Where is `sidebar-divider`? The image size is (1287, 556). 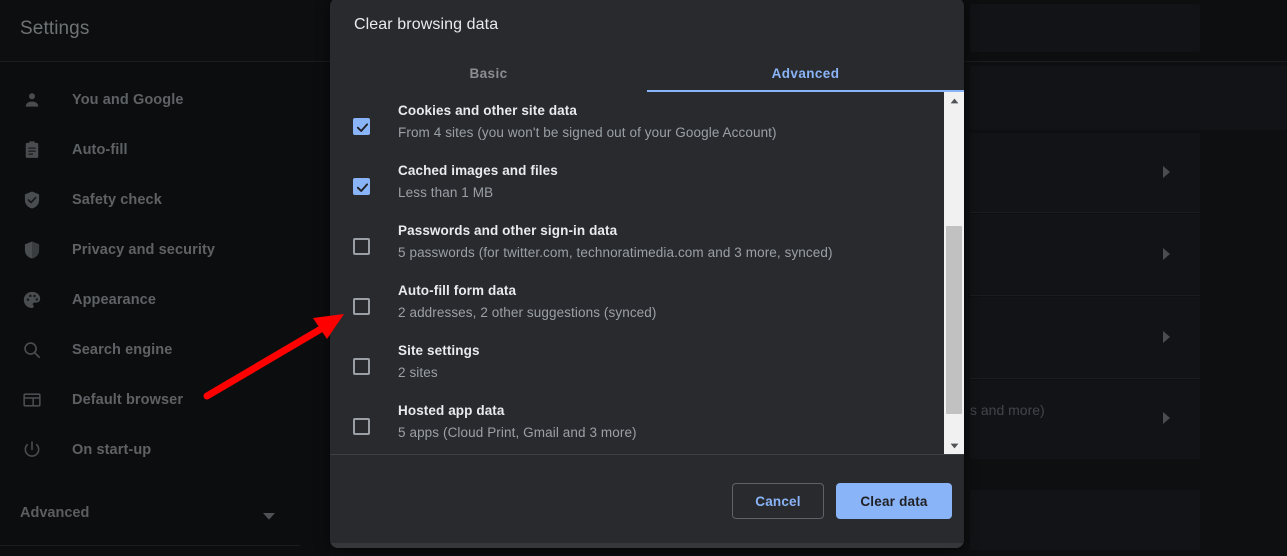 sidebar-divider is located at coordinates (150, 545).